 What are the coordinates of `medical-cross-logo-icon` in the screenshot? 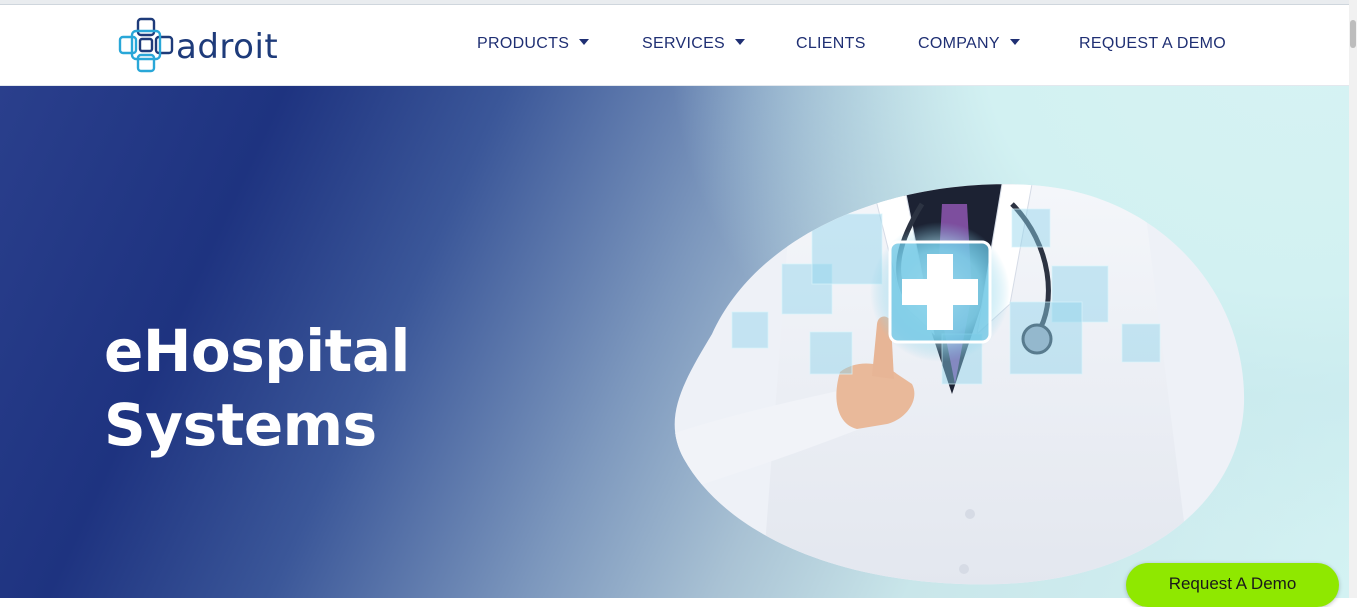 It's located at (146, 45).